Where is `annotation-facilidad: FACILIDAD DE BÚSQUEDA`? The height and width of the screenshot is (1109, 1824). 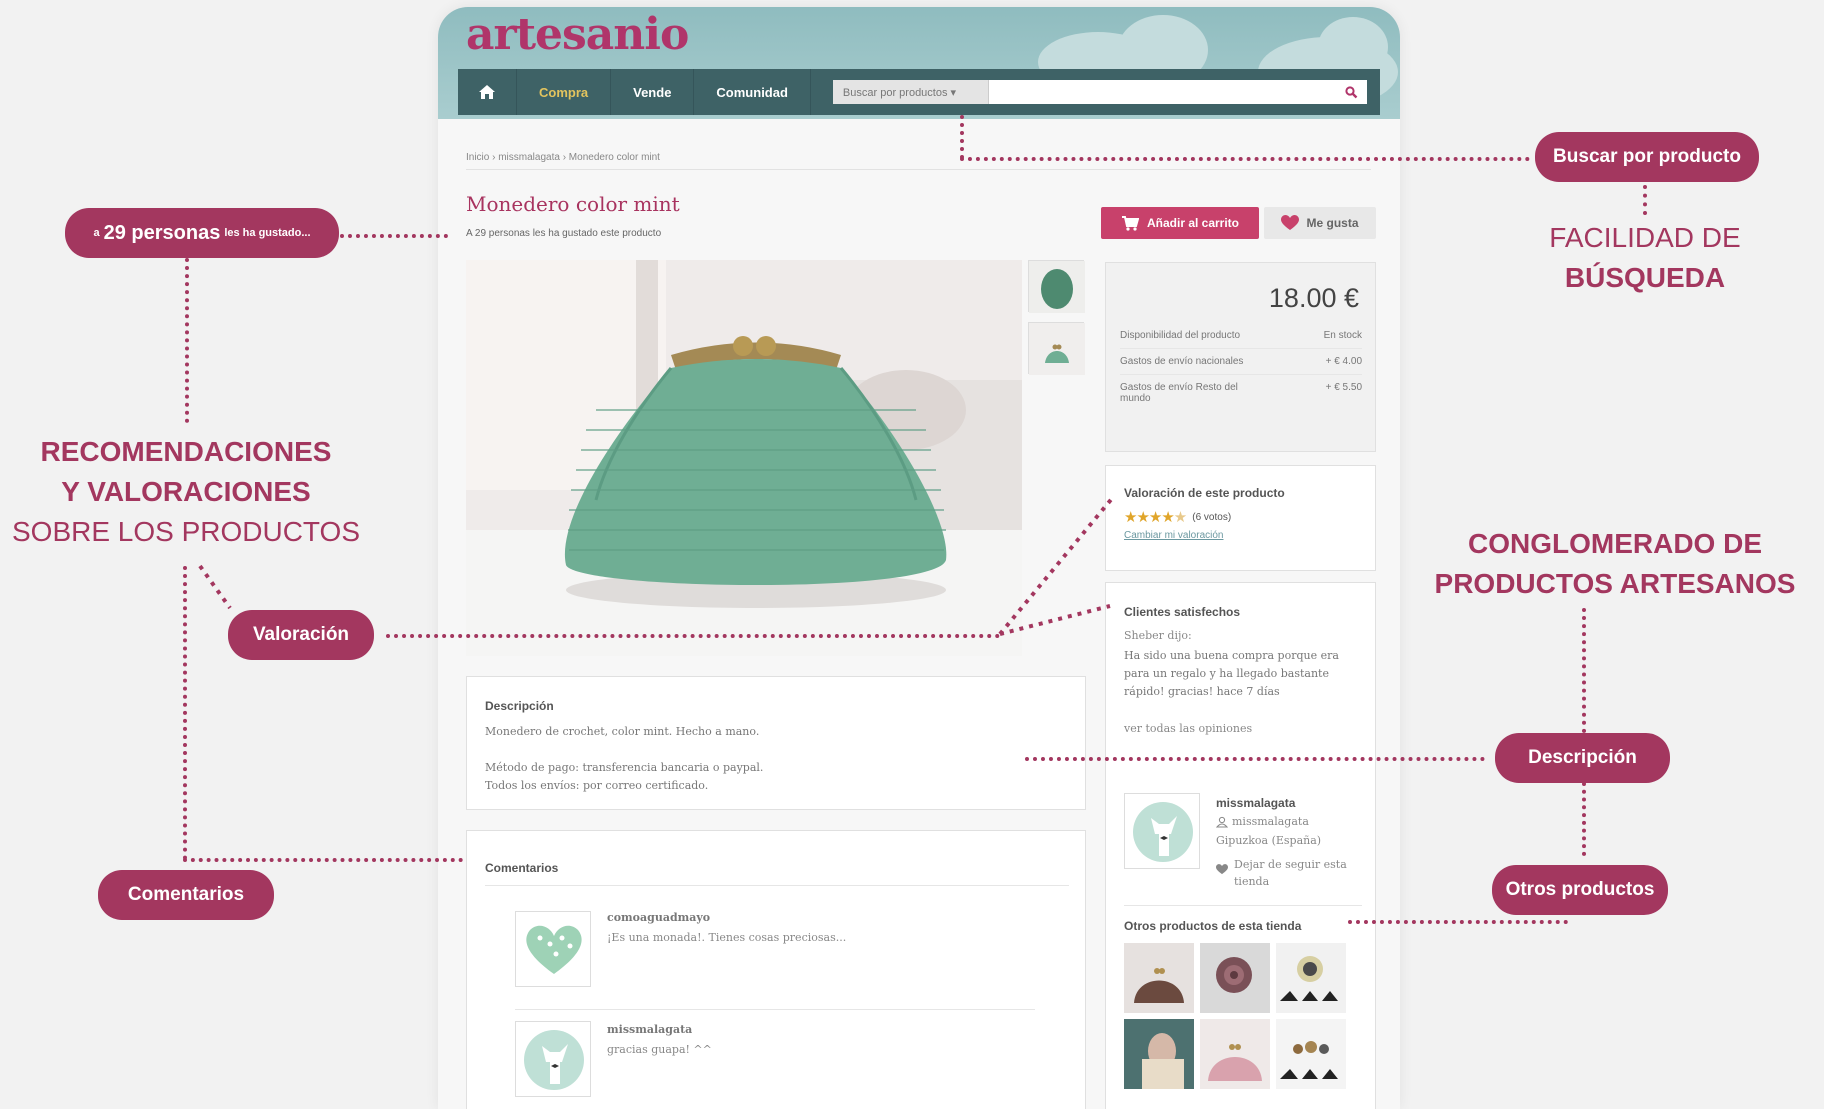 annotation-facilidad: FACILIDAD DE BÚSQUEDA is located at coordinates (1645, 258).